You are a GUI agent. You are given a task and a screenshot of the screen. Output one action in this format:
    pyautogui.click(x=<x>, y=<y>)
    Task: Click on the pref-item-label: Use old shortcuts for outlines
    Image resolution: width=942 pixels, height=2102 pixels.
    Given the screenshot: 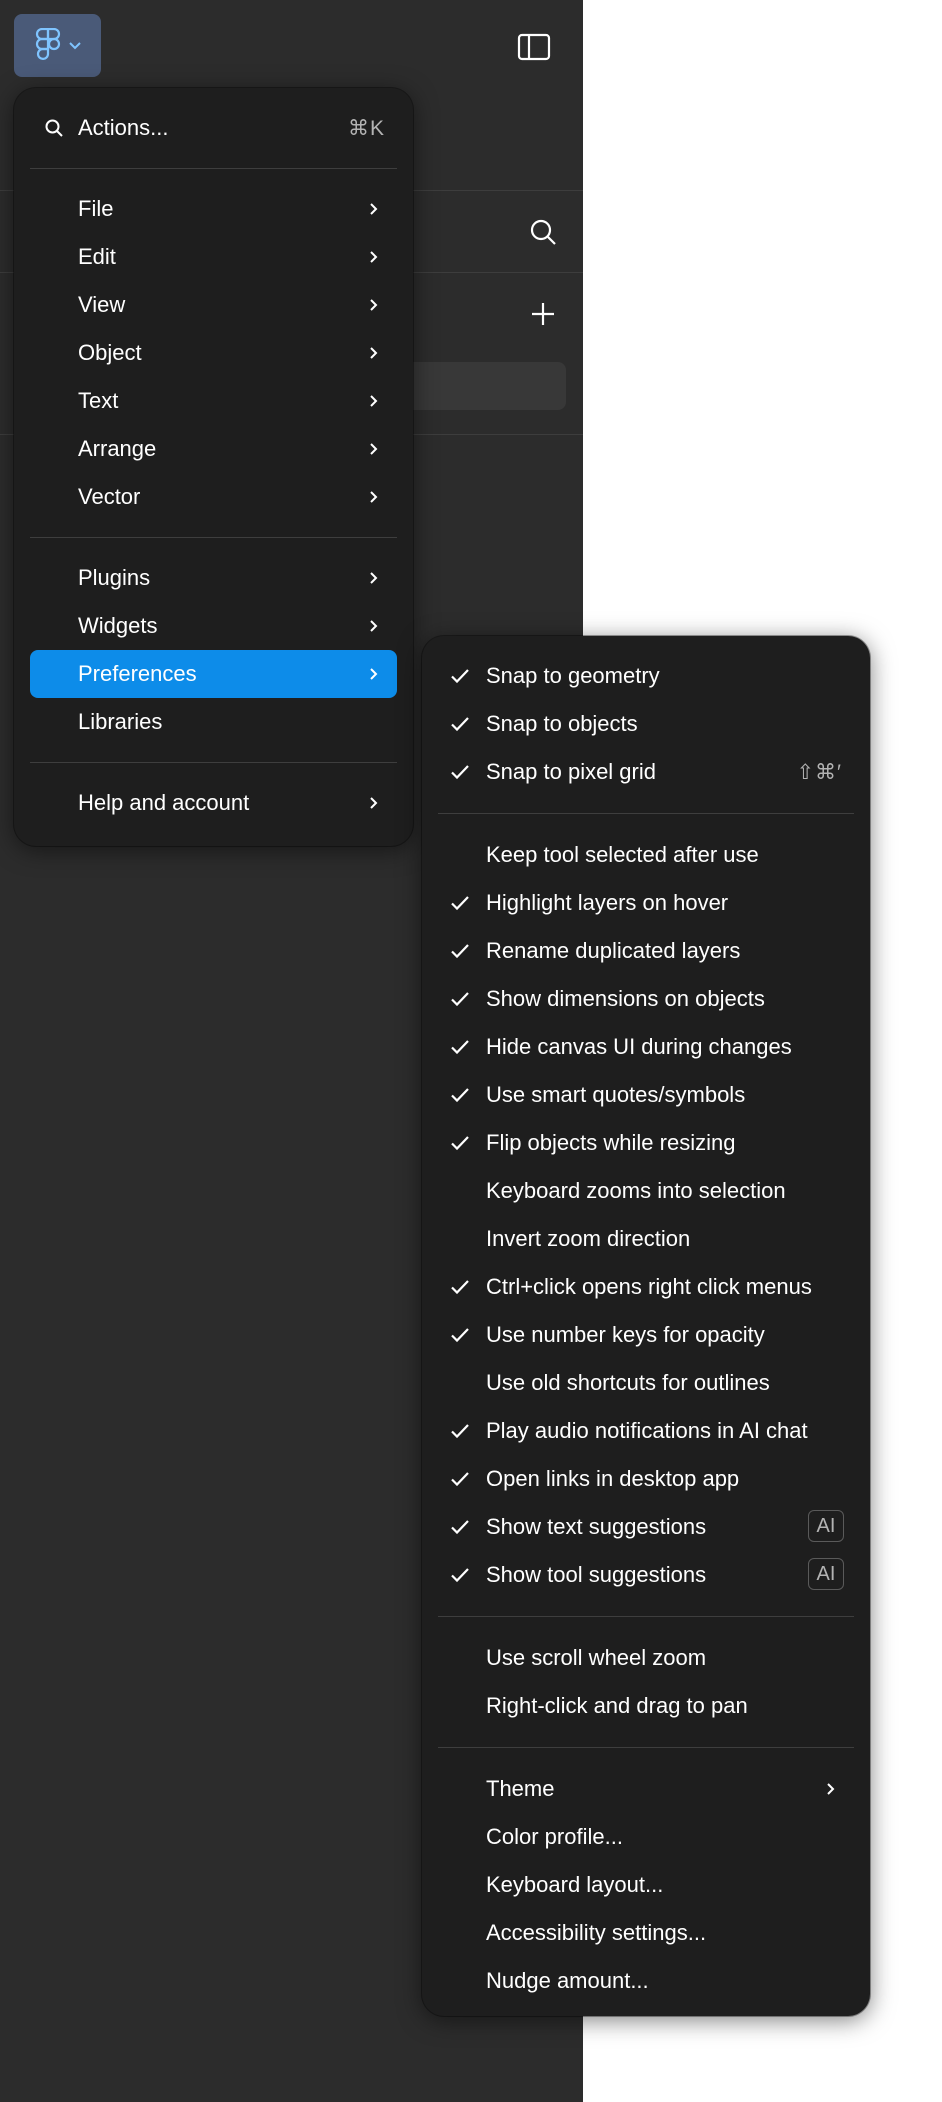 What is the action you would take?
    pyautogui.click(x=628, y=1382)
    